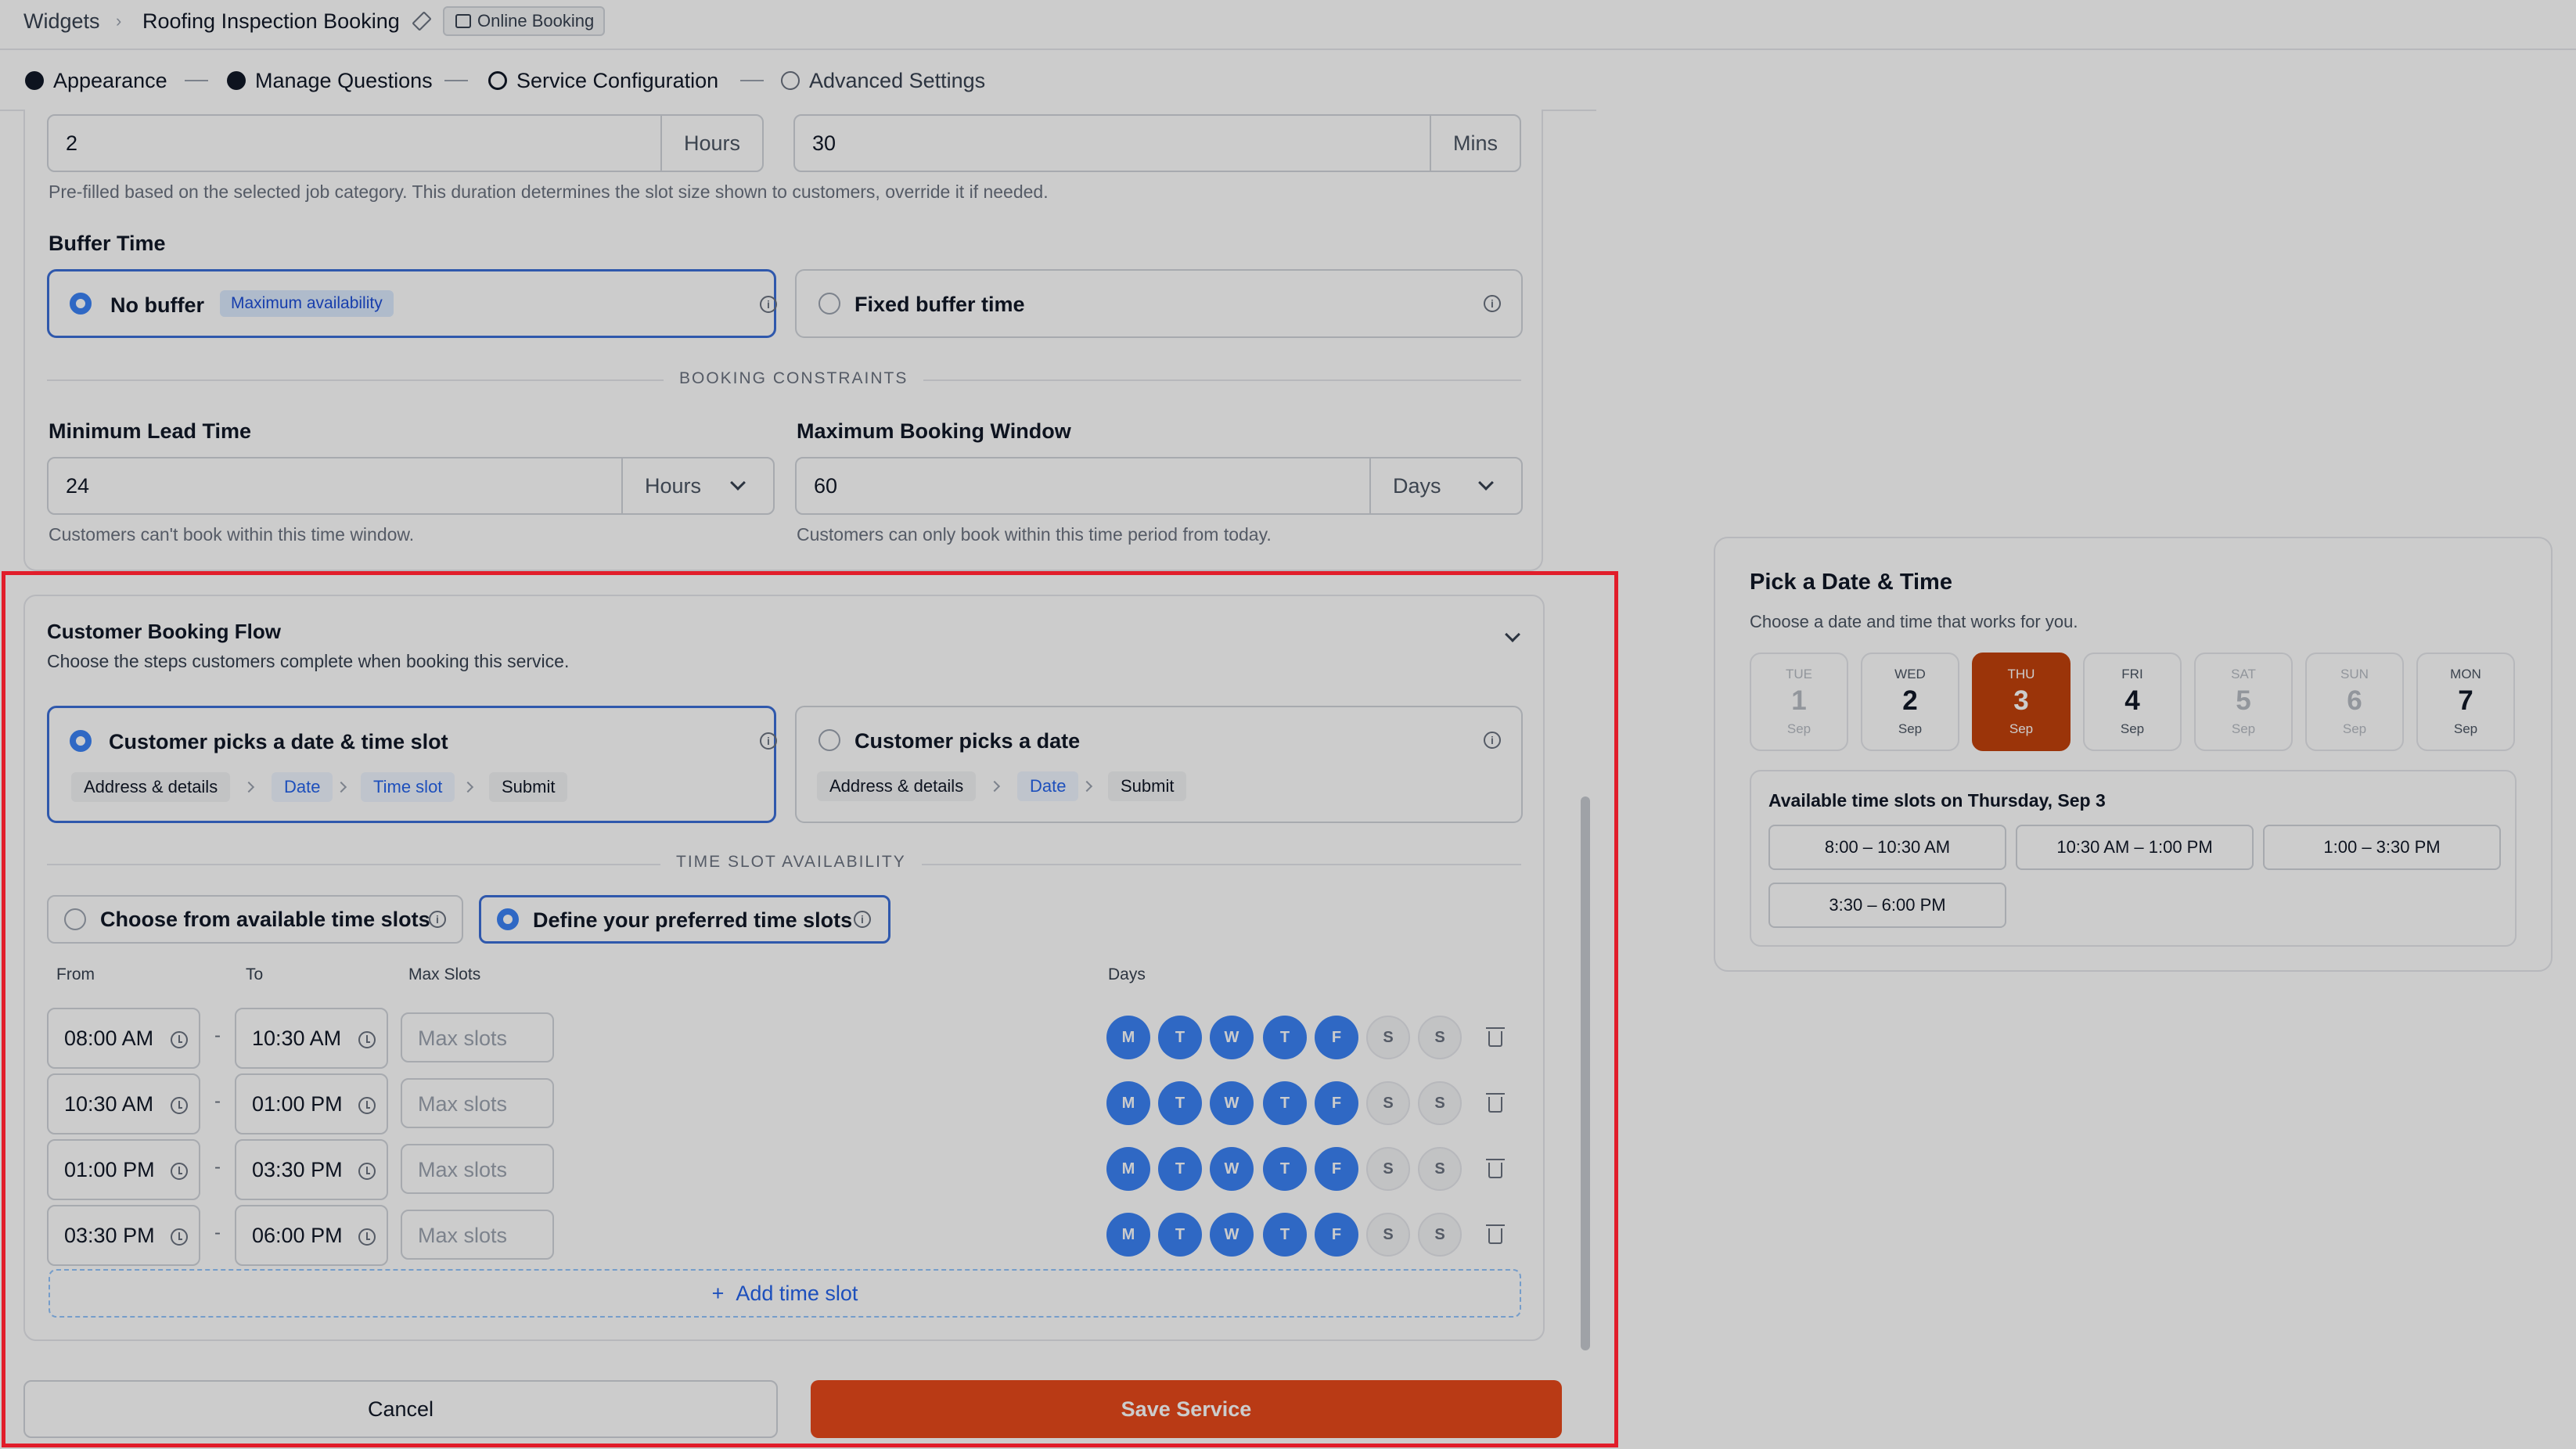 Image resolution: width=2576 pixels, height=1449 pixels. I want to click on from-time-field: 10:30 AM, so click(124, 1103).